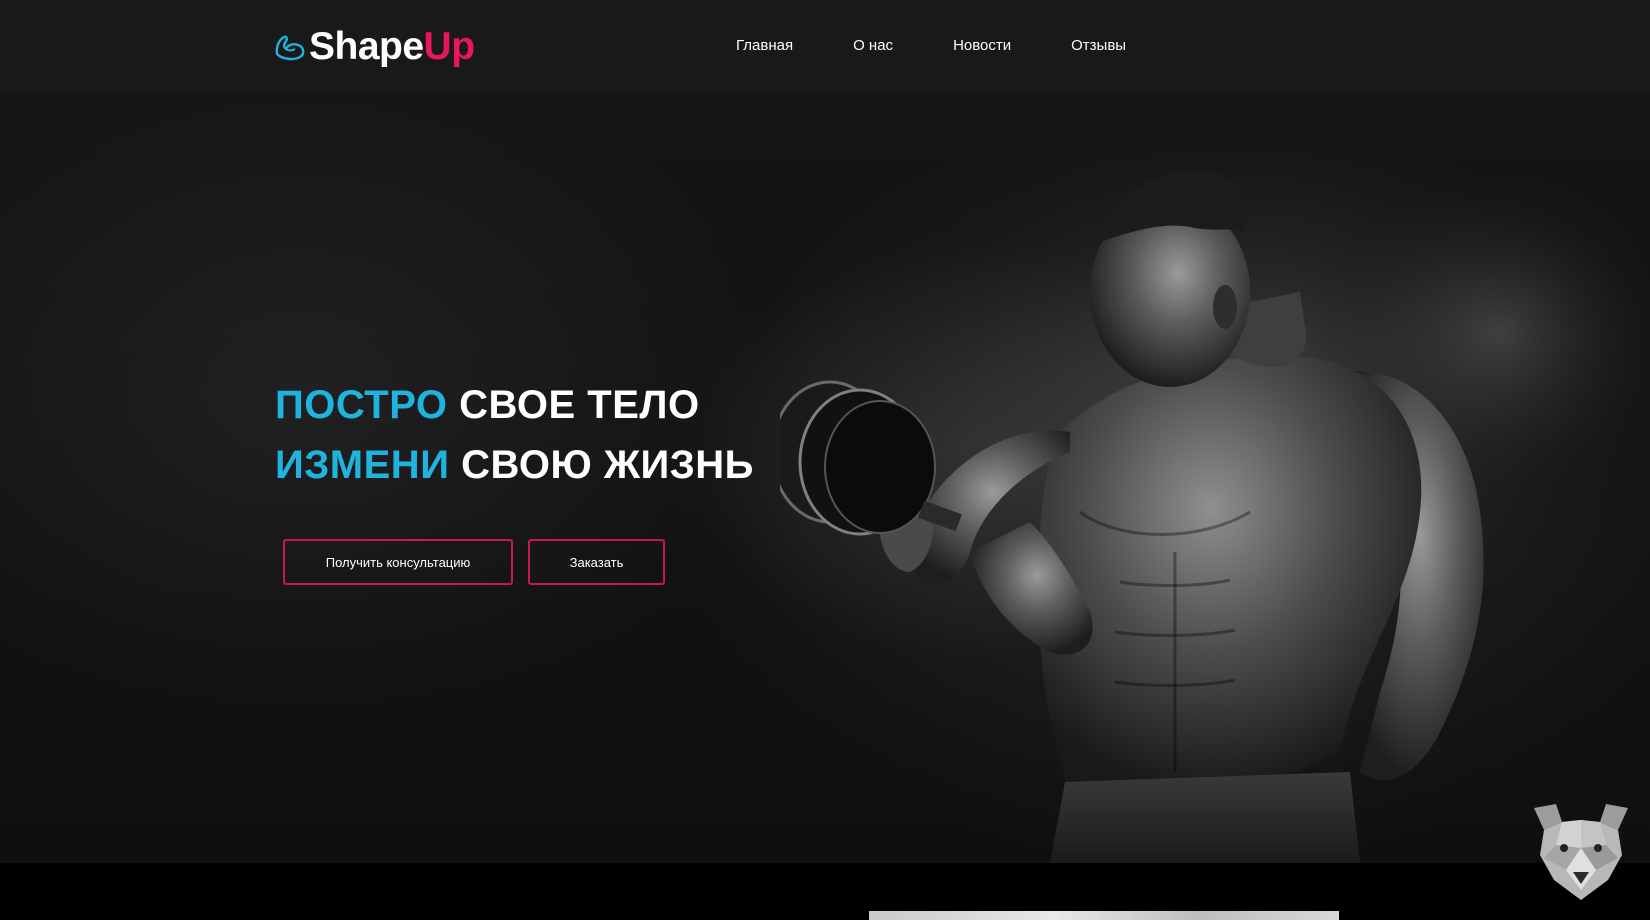 This screenshot has height=920, width=1650. Describe the element at coordinates (596, 562) in the screenshot. I see `order-button: Заказать` at that location.